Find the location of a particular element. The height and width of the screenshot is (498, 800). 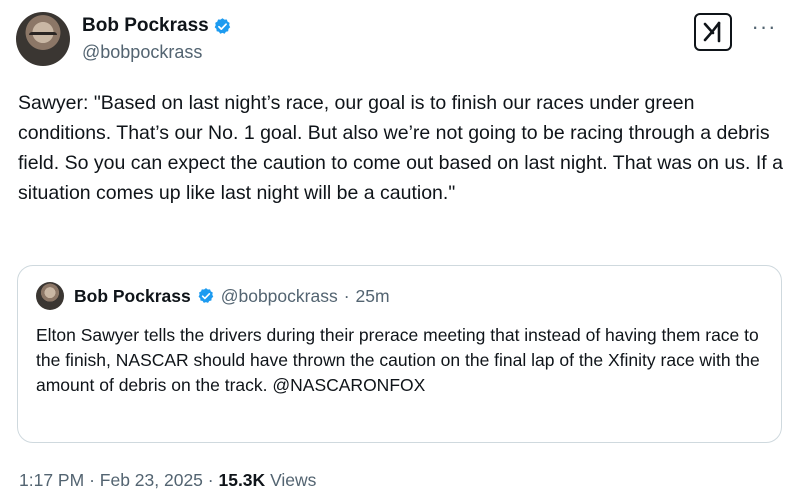

tweet-header: Bob Pockrass @bobpockrass ··· is located at coordinates (400, 40).